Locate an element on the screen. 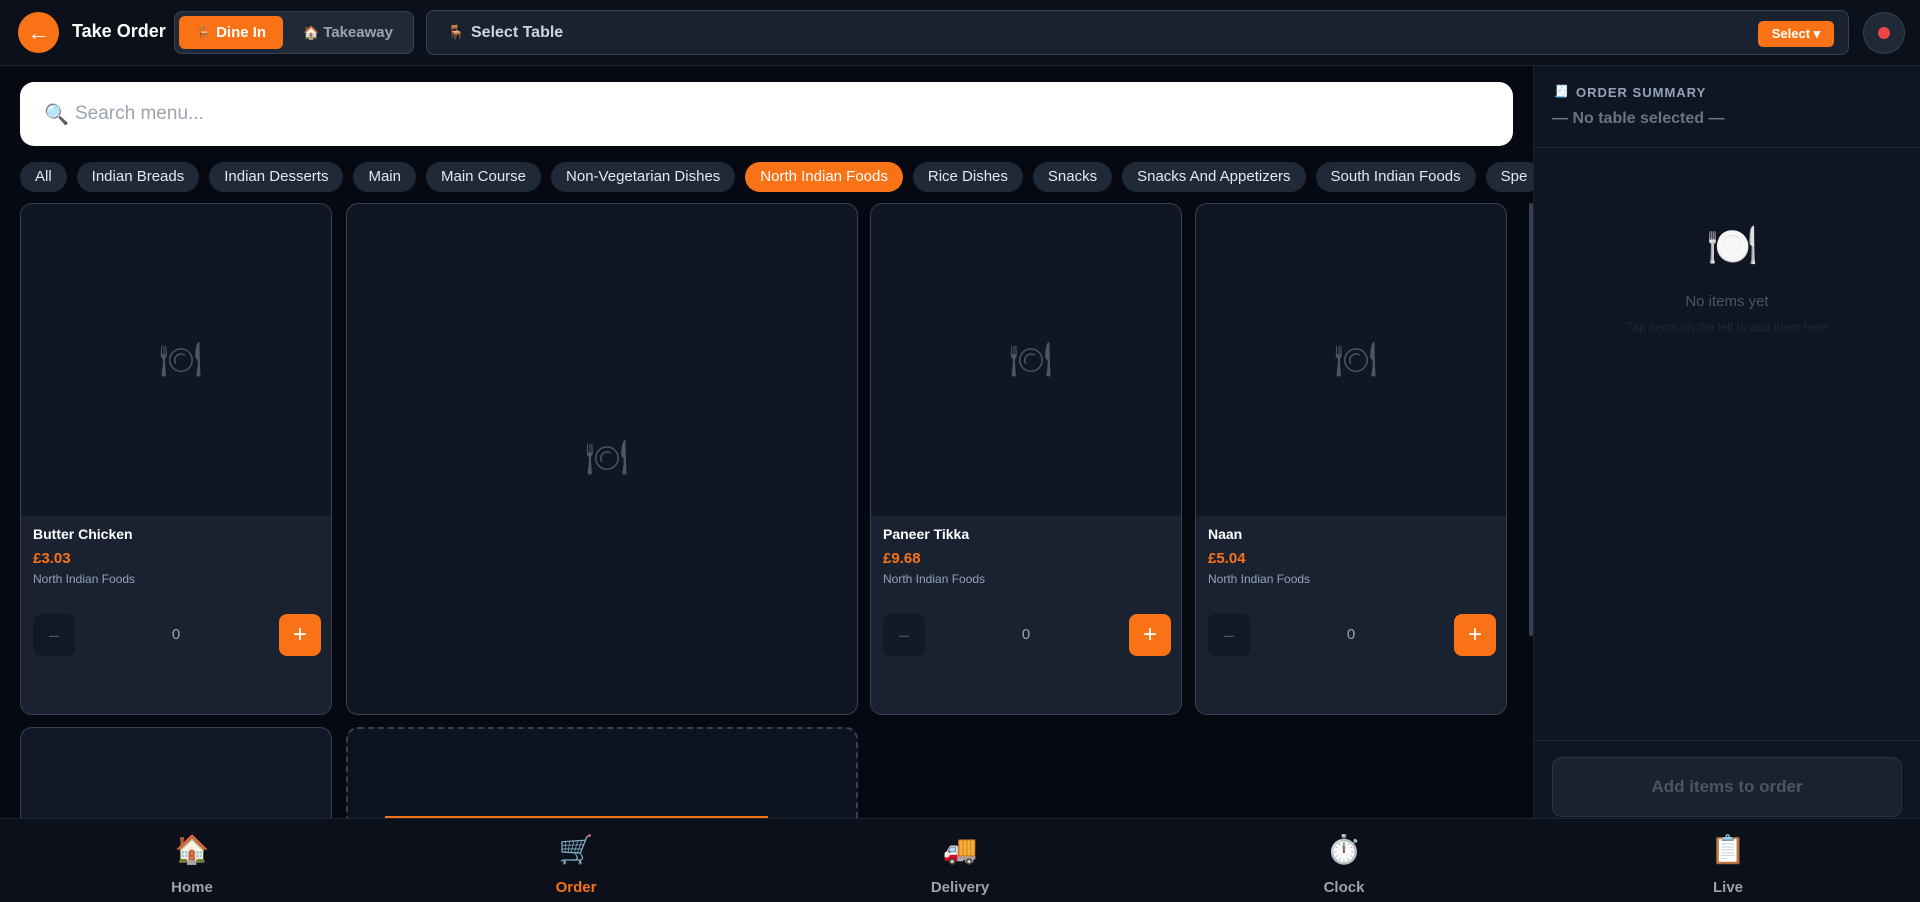 Image resolution: width=1920 pixels, height=902 pixels. clipboard-icon: 📋 is located at coordinates (1728, 849).